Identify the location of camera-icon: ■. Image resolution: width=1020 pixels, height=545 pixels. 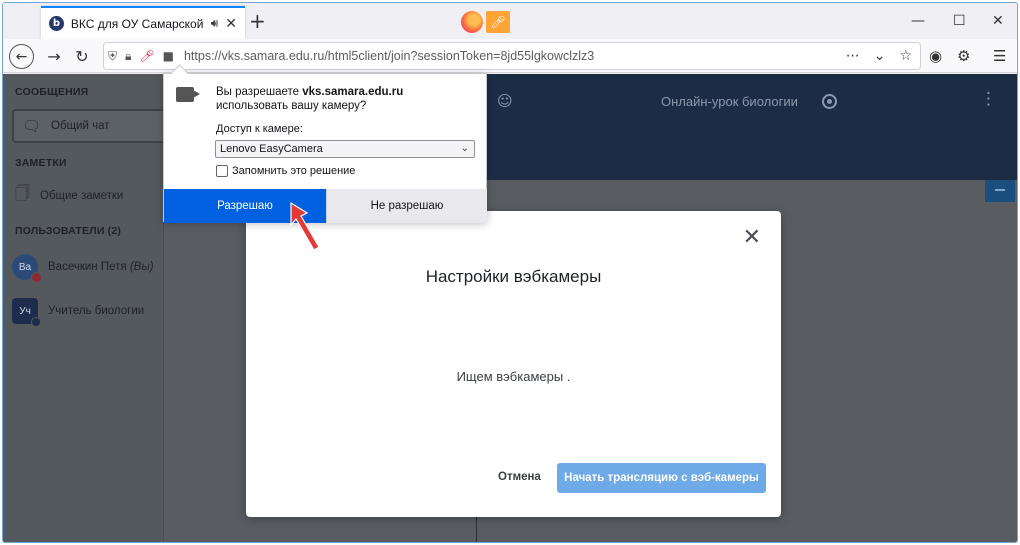
(168, 56).